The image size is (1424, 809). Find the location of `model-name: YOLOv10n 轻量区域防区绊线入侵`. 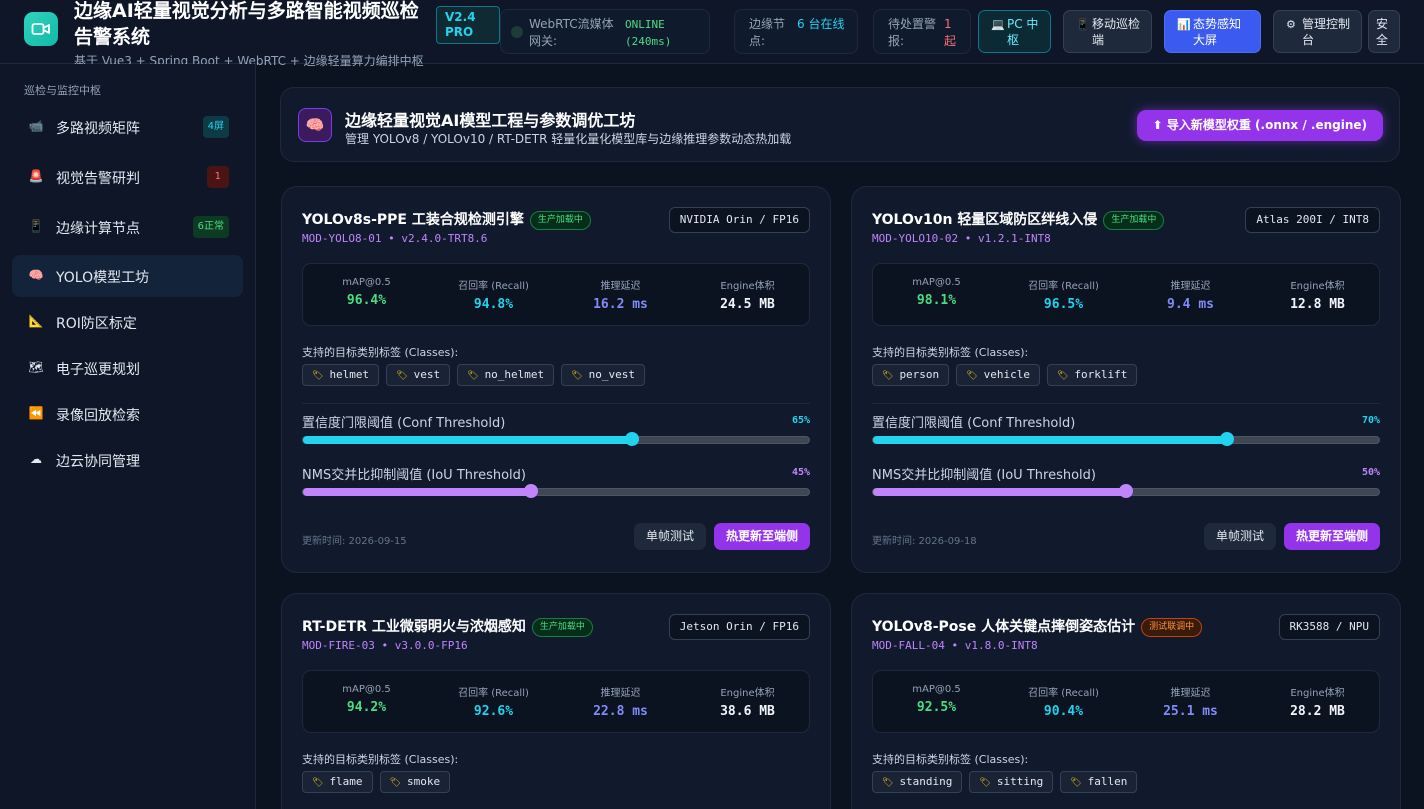

model-name: YOLOv10n 轻量区域防区绊线入侵 is located at coordinates (985, 220).